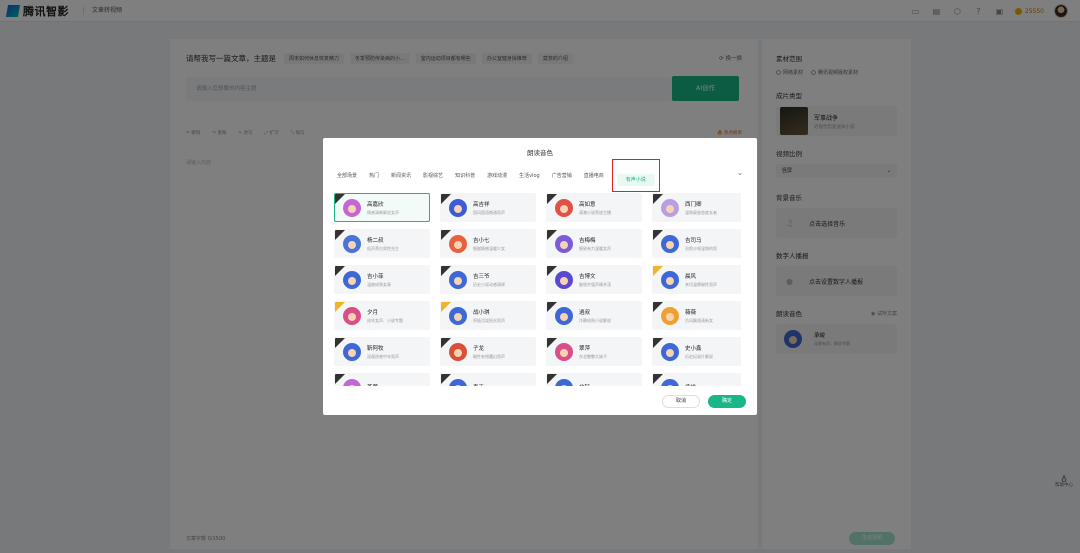  Describe the element at coordinates (594, 379) in the screenshot. I see `voice-card: 北轩` at that location.